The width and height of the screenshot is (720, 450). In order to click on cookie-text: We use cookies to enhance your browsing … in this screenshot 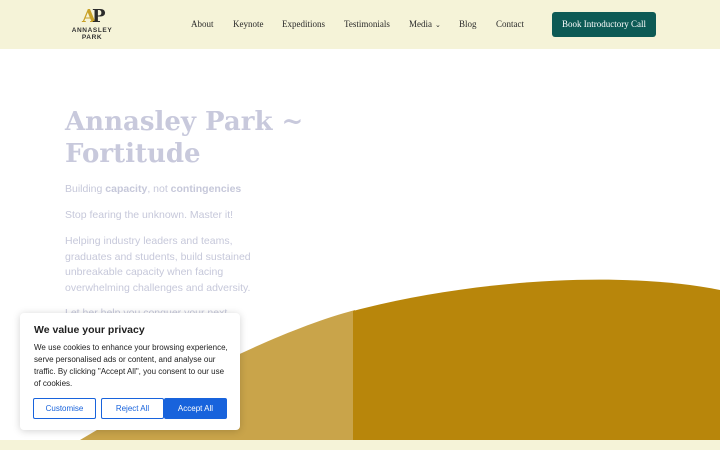, I will do `click(131, 365)`.